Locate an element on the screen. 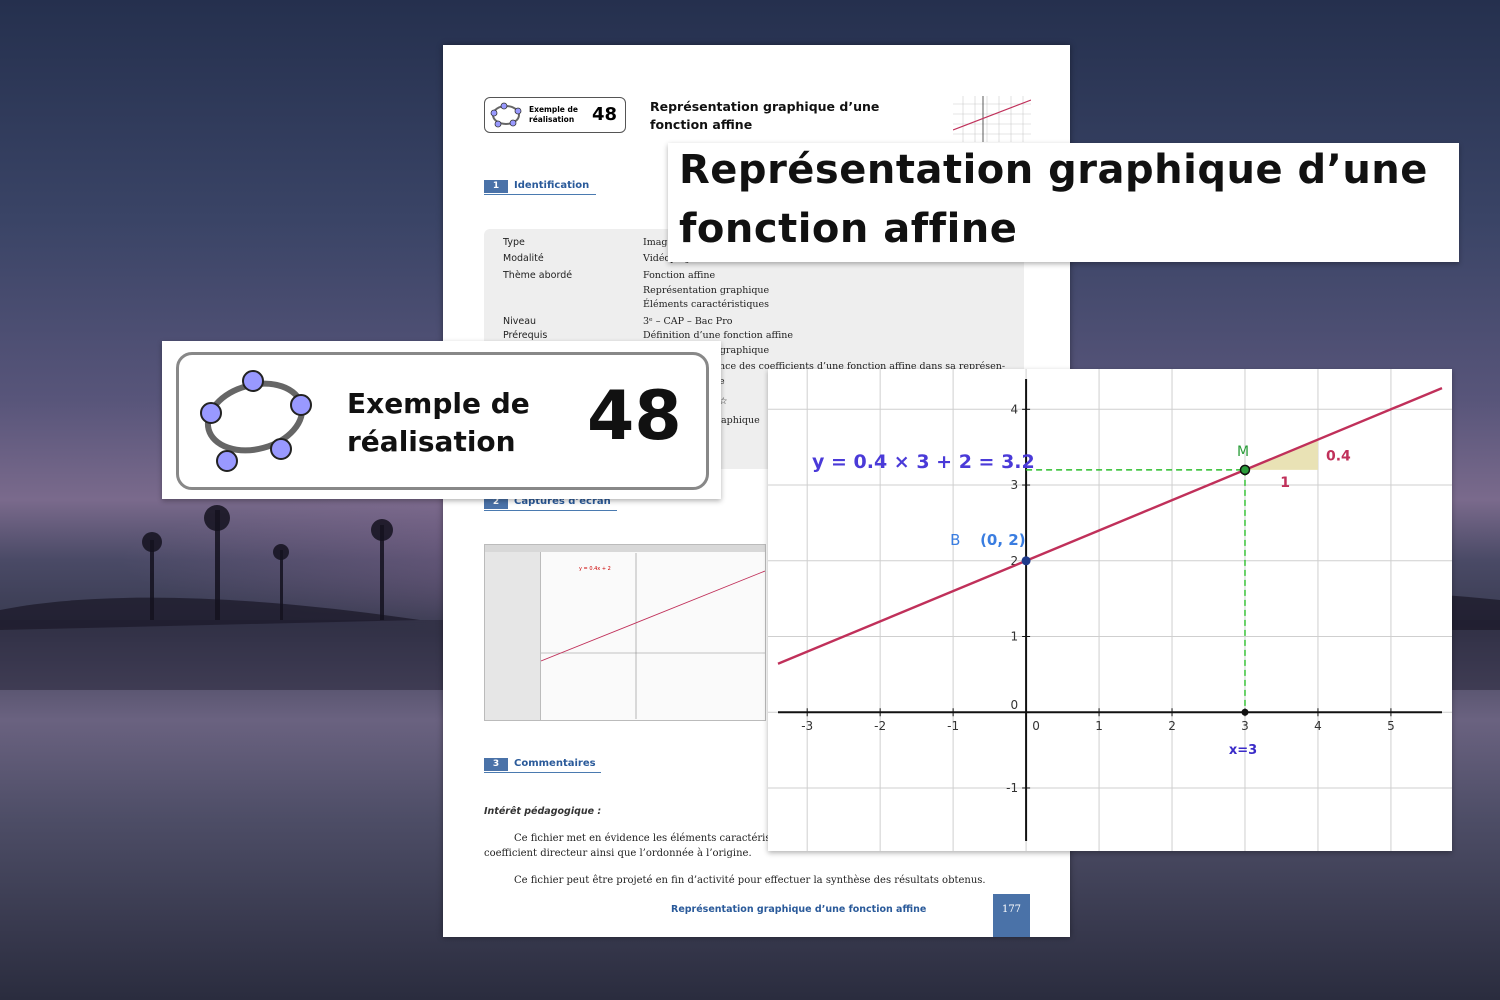 Image resolution: width=1500 pixels, height=1000 pixels. x-tick-label: 1 is located at coordinates (1099, 726).